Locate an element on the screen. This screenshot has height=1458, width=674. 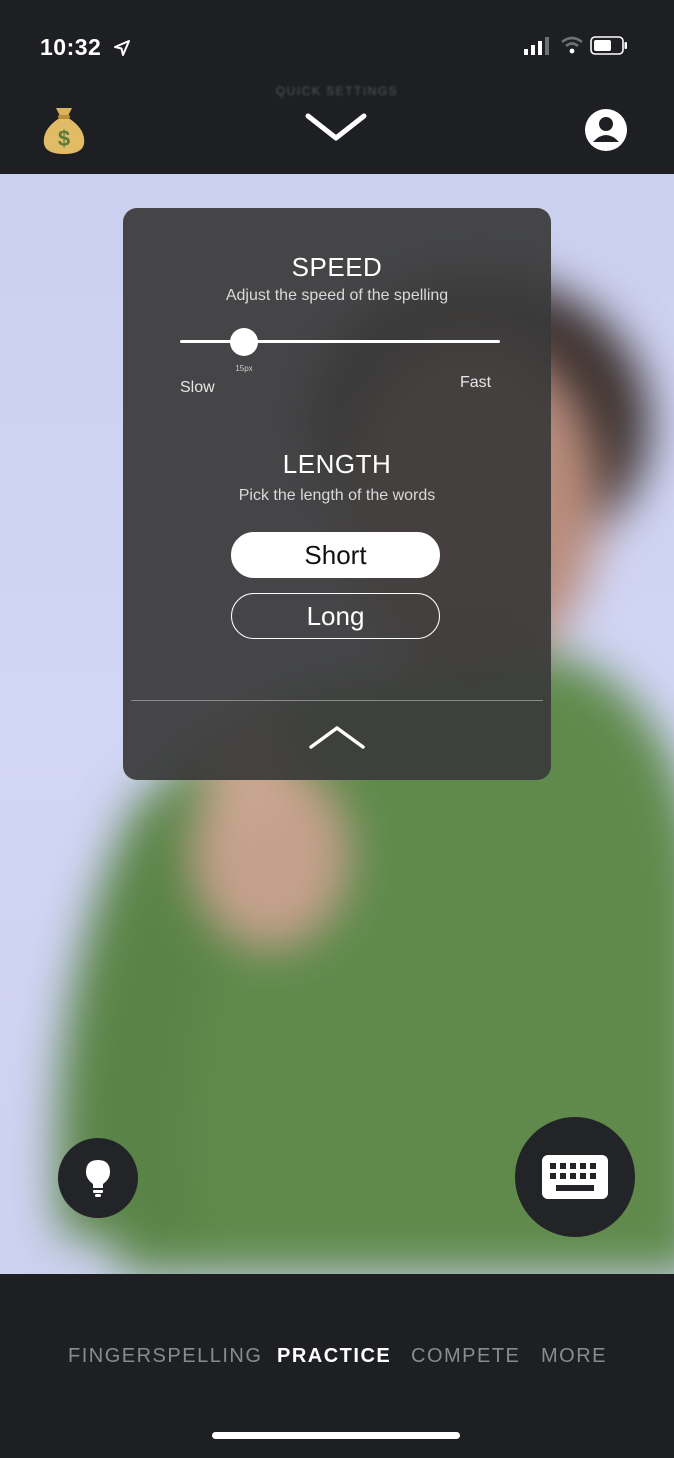
chevron-down-icon is located at coordinates (336, 127).